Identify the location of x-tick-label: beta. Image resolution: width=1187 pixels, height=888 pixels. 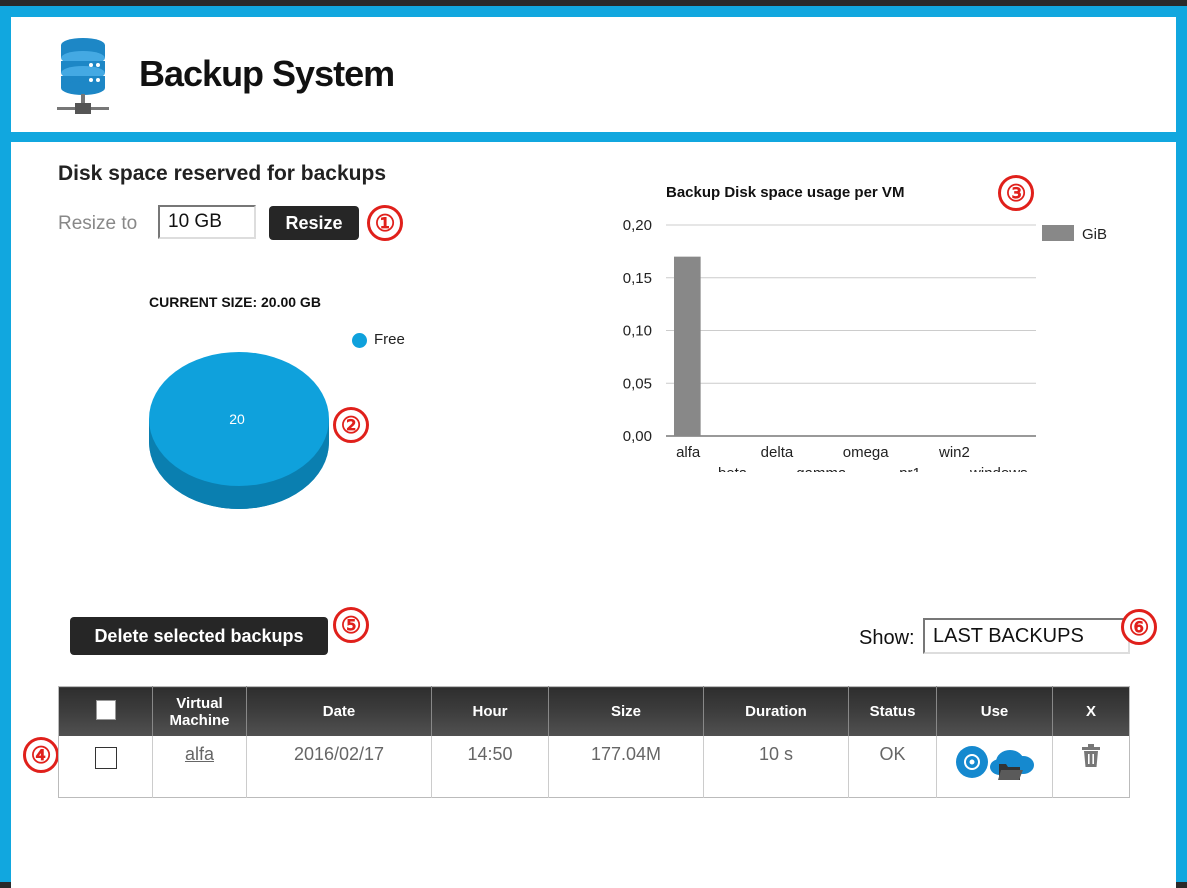
(733, 468).